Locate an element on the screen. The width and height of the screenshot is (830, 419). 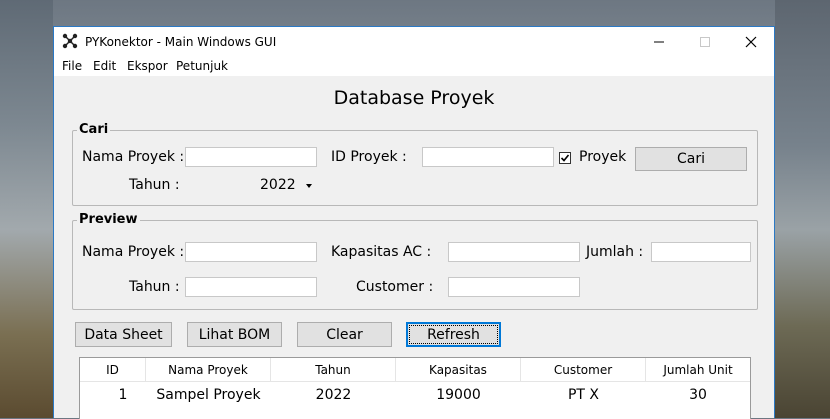
preview-group-title: Preview is located at coordinates (108, 219).